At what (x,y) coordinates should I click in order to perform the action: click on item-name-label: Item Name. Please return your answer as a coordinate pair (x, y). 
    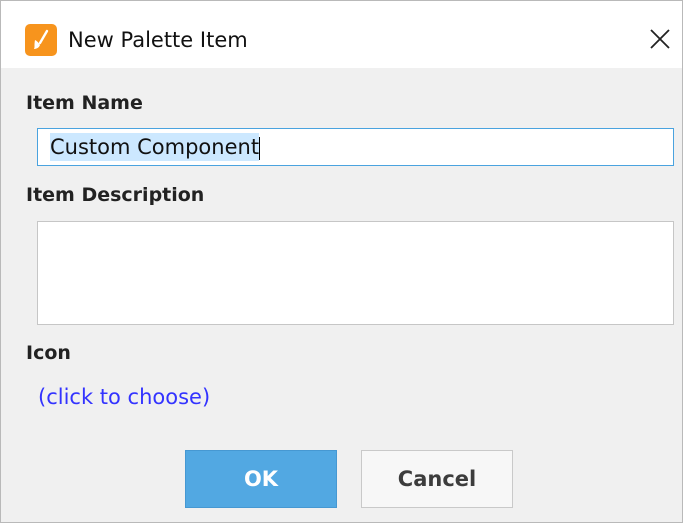
    Looking at the image, I should click on (84, 103).